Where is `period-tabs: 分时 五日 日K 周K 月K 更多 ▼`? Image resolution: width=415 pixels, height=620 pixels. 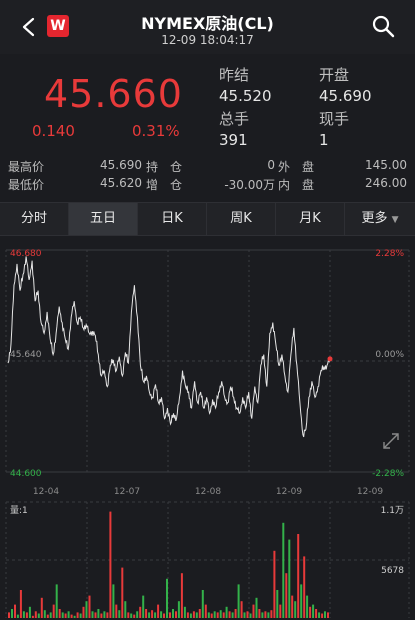
period-tabs: 分时 五日 日K 周K 月K 更多 ▼ is located at coordinates (207, 219).